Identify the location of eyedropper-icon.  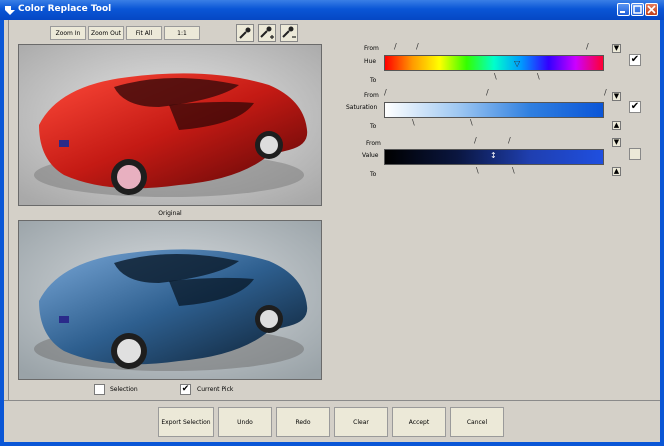
(245, 33).